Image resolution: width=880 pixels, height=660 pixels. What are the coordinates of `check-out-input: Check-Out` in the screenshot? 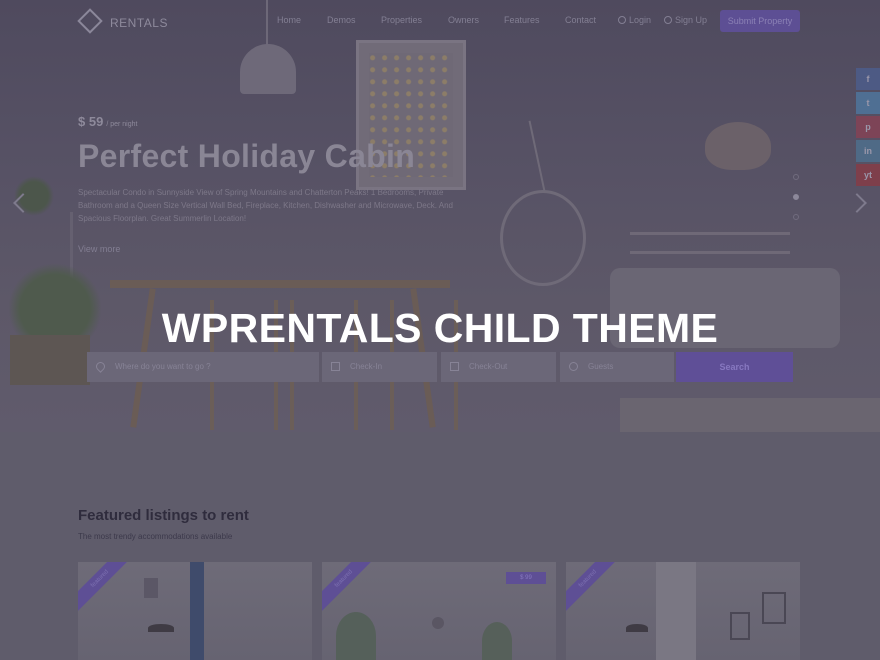 It's located at (498, 367).